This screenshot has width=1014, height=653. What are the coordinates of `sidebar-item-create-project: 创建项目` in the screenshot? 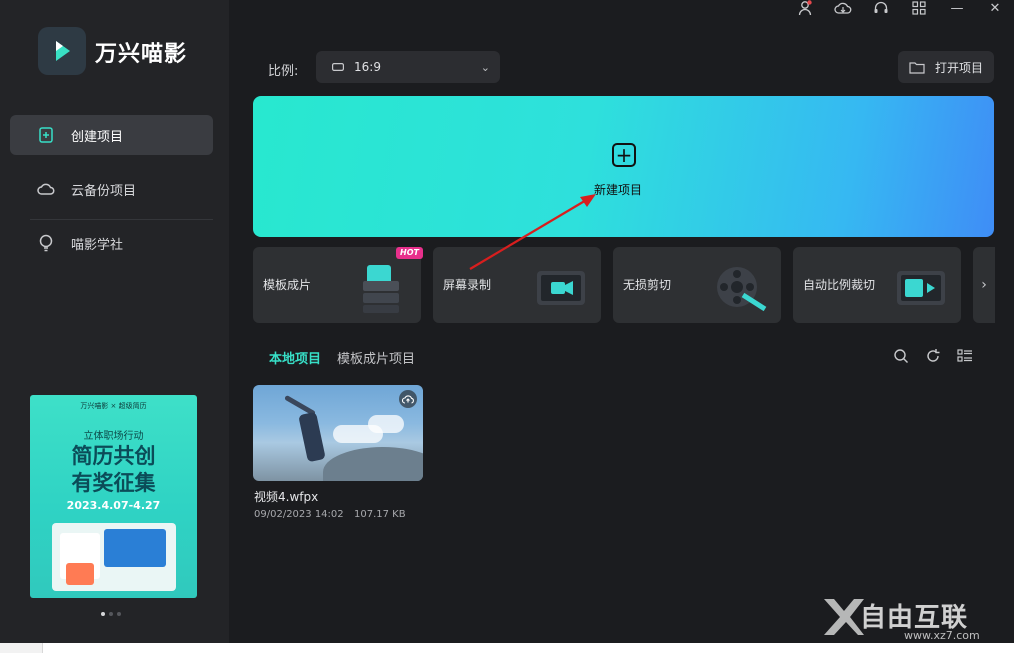 It's located at (111, 135).